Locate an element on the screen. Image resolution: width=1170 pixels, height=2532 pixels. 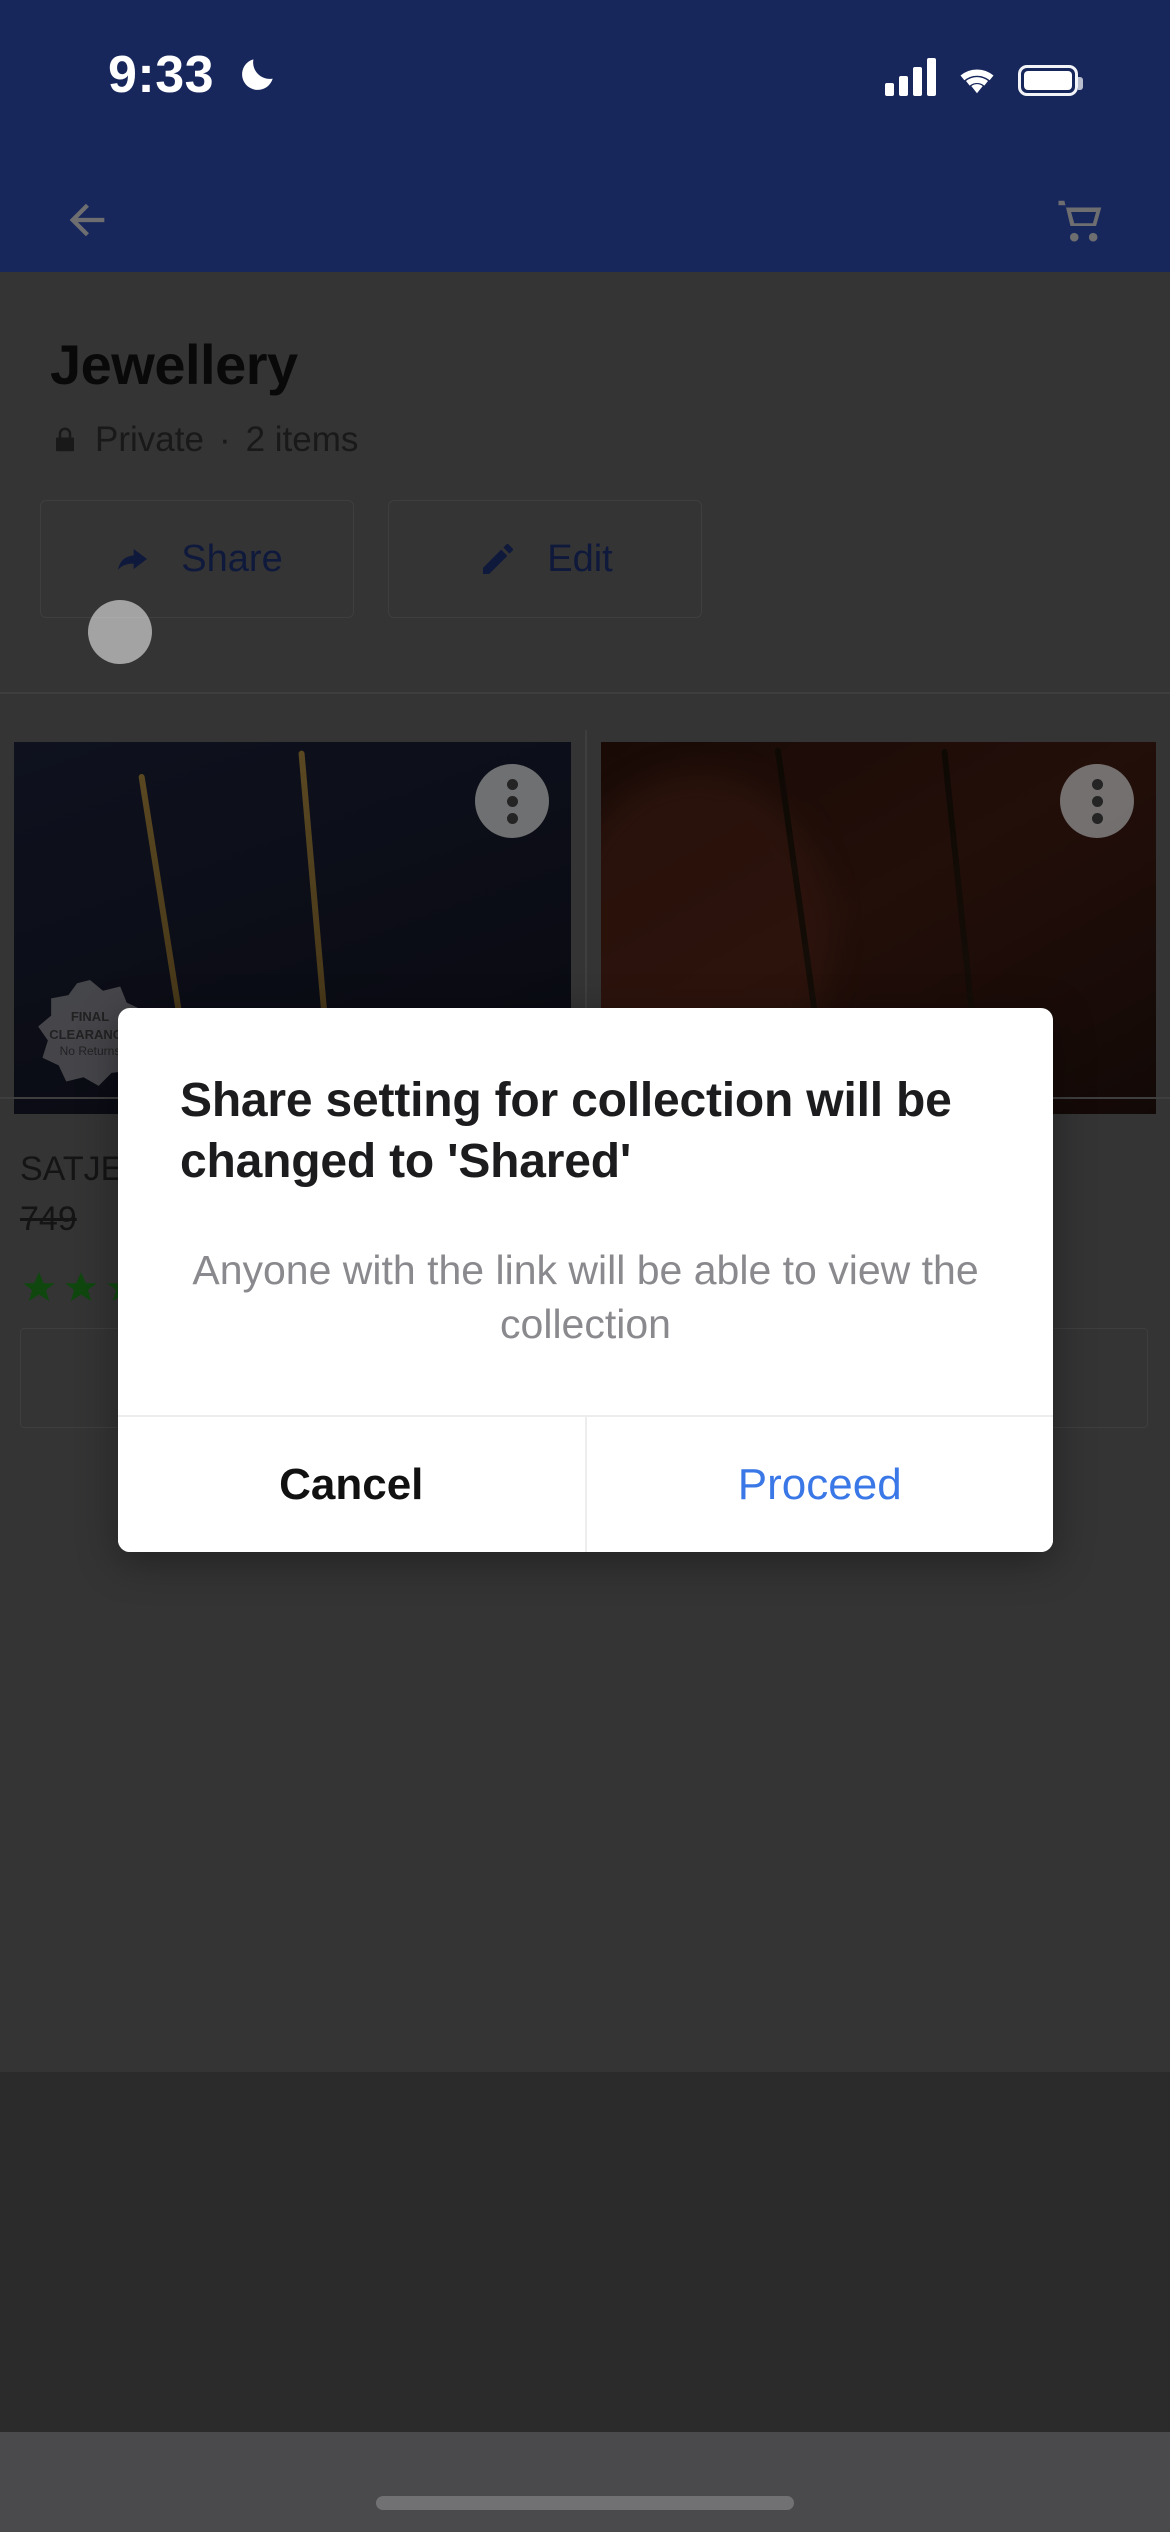
collection-action-row: Share Edit is located at coordinates (371, 559).